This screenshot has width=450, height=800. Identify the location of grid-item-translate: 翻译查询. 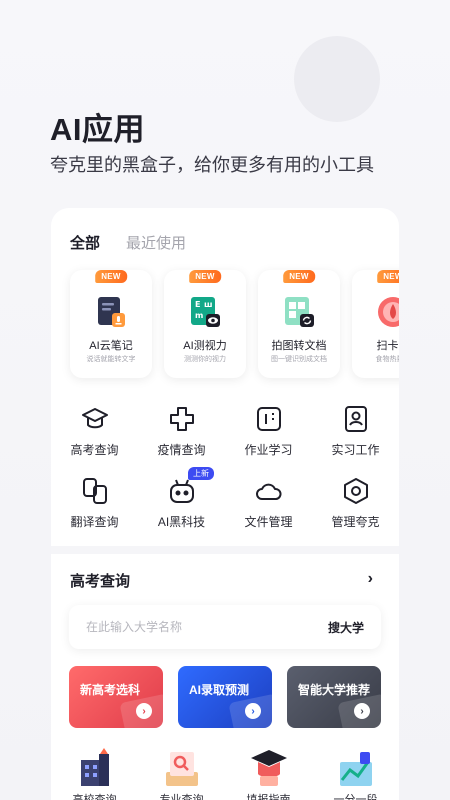
(94, 503).